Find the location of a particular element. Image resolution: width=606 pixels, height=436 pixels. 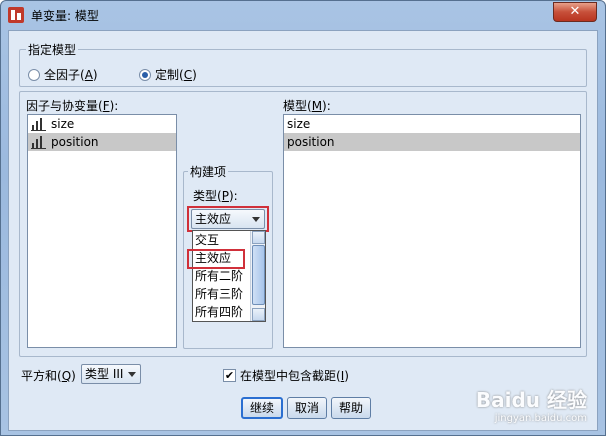

custom-radio: 定制(C) is located at coordinates (168, 74).